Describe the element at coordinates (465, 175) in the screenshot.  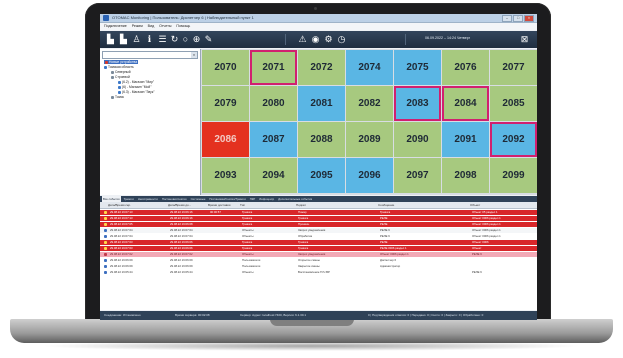
I see `device-cell: 2098` at that location.